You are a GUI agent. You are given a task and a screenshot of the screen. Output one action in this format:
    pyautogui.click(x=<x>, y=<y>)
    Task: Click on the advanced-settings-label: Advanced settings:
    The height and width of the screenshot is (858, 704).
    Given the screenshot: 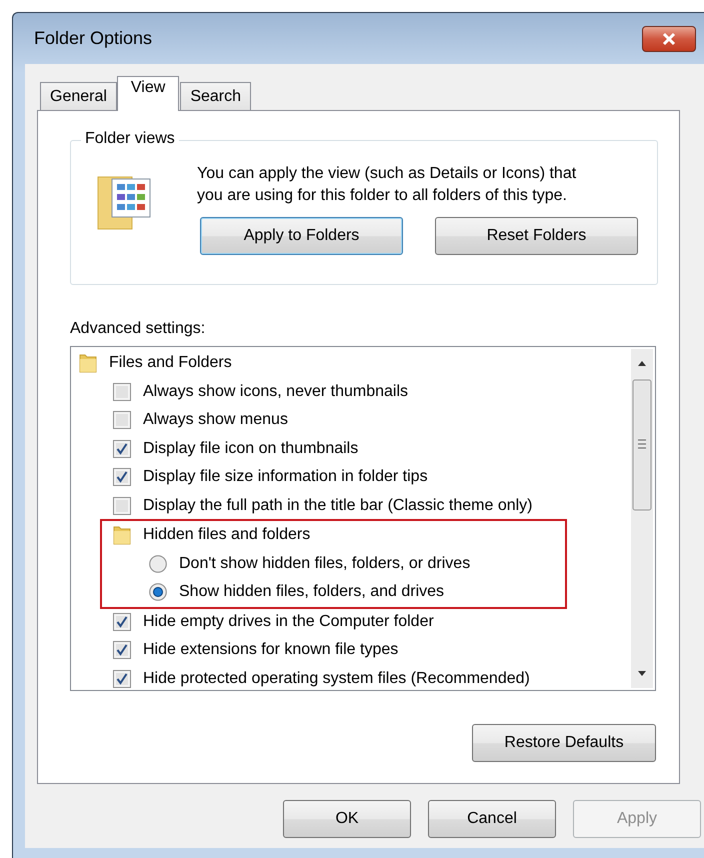 What is the action you would take?
    pyautogui.click(x=138, y=329)
    